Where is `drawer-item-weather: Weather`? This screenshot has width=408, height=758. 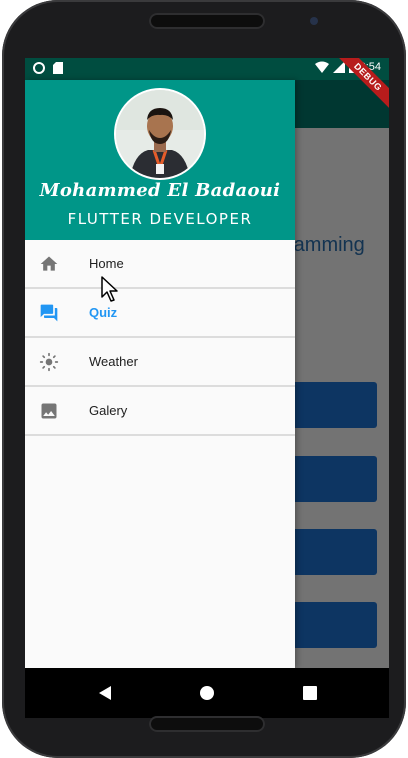
drawer-item-weather: Weather is located at coordinates (160, 362).